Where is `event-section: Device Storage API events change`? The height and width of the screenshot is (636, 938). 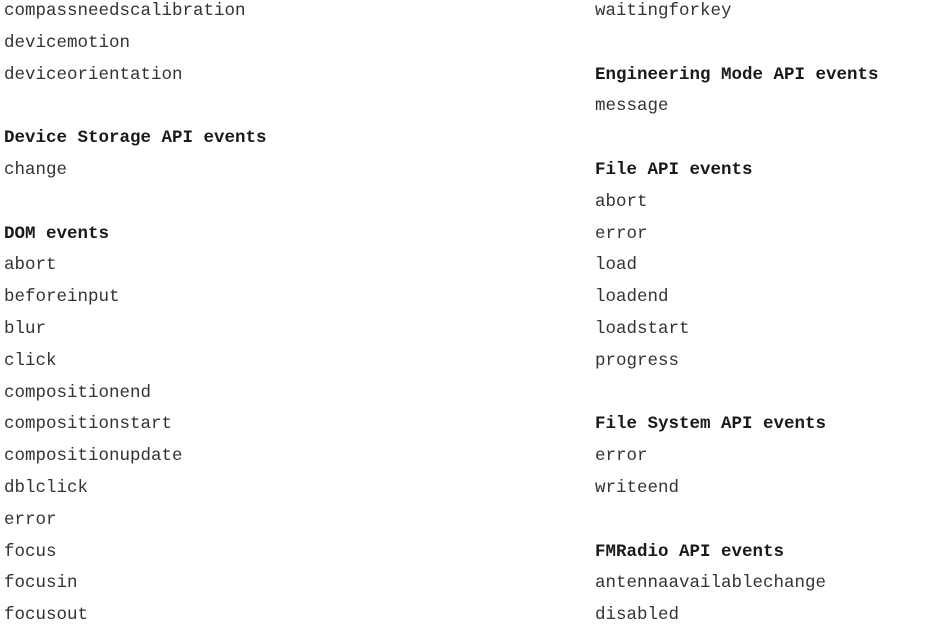 event-section: Device Storage API events change is located at coordinates (284, 159).